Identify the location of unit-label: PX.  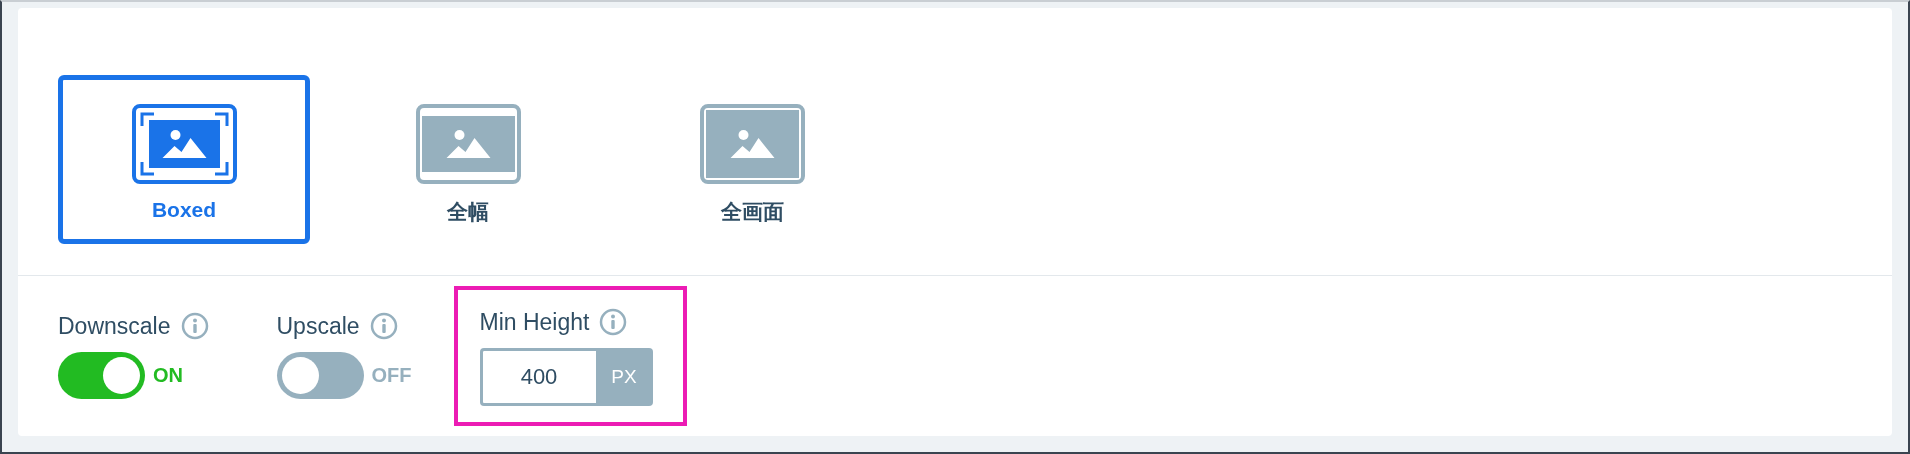
(624, 377).